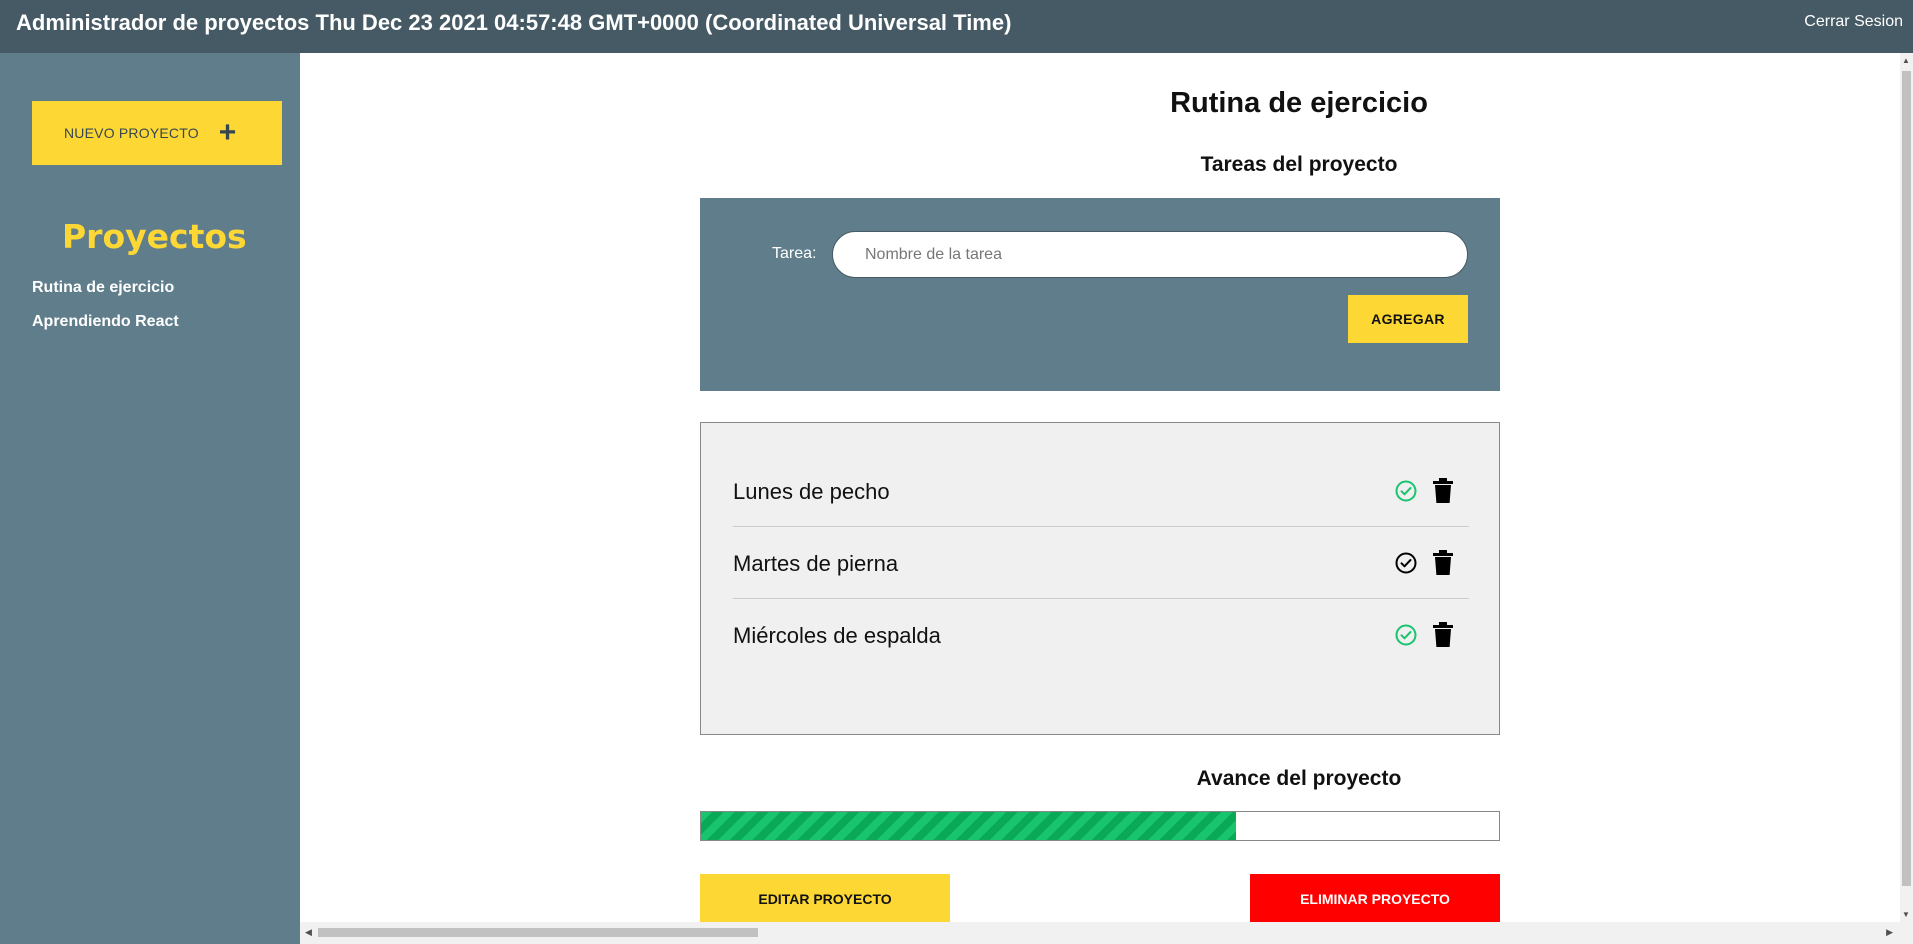  Describe the element at coordinates (1906, 478) in the screenshot. I see `vertical-scroll-thumb` at that location.